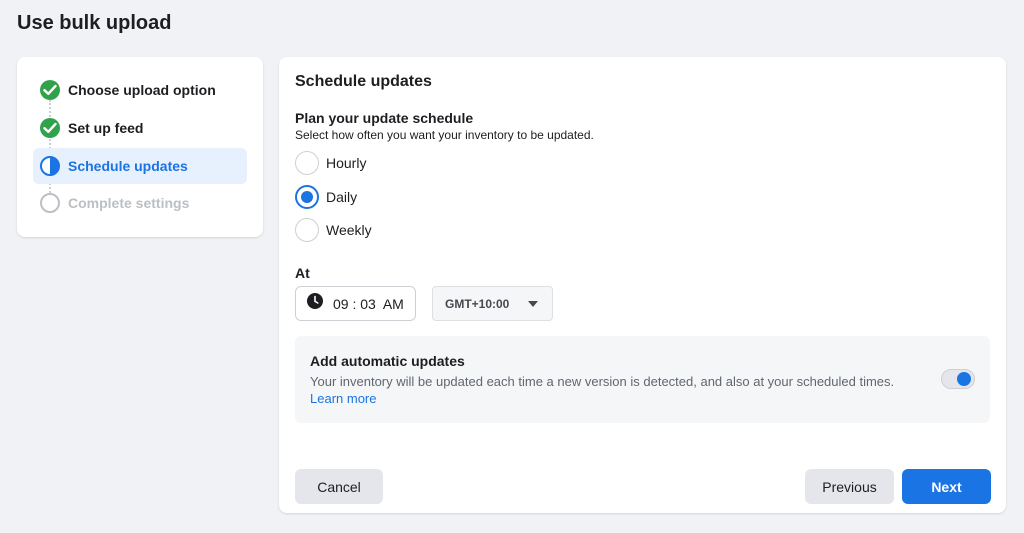 The width and height of the screenshot is (1024, 533). What do you see at coordinates (339, 486) in the screenshot?
I see `cancel-button: Cancel` at bounding box center [339, 486].